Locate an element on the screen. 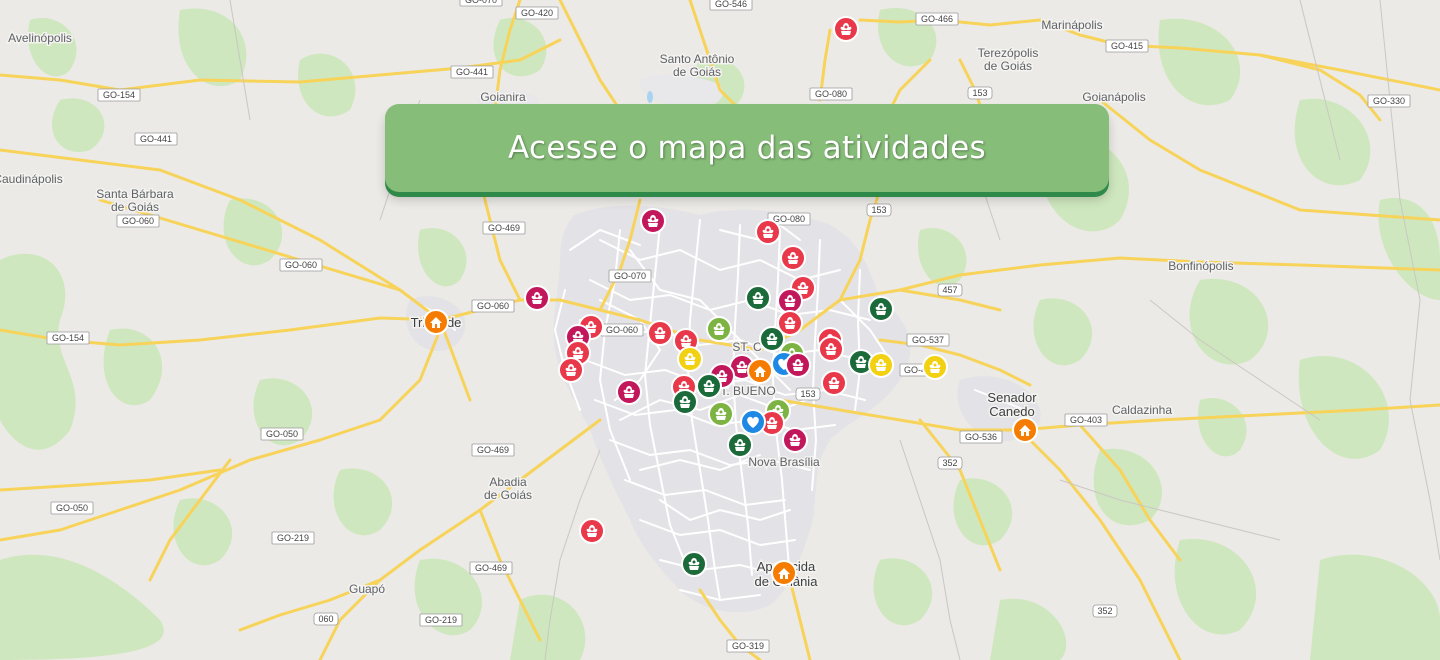 The height and width of the screenshot is (660, 1440). activities-map-button: Acesse o mapa das atividades is located at coordinates (747, 148).